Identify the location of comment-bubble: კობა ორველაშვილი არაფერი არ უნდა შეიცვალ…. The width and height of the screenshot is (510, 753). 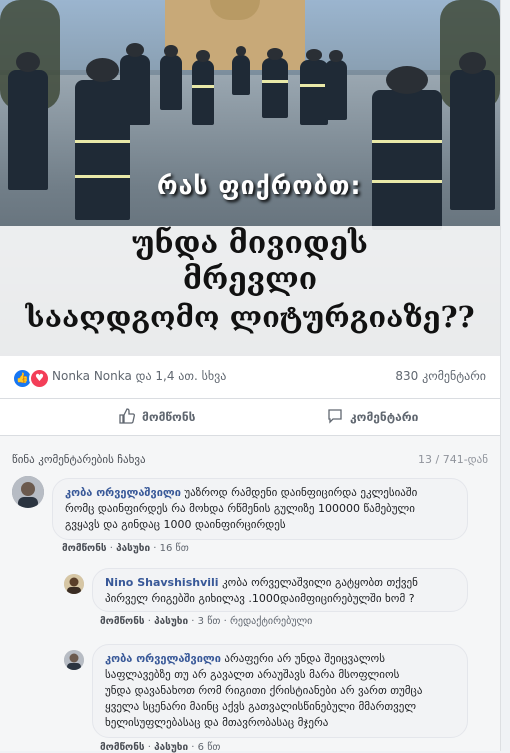
(280, 691).